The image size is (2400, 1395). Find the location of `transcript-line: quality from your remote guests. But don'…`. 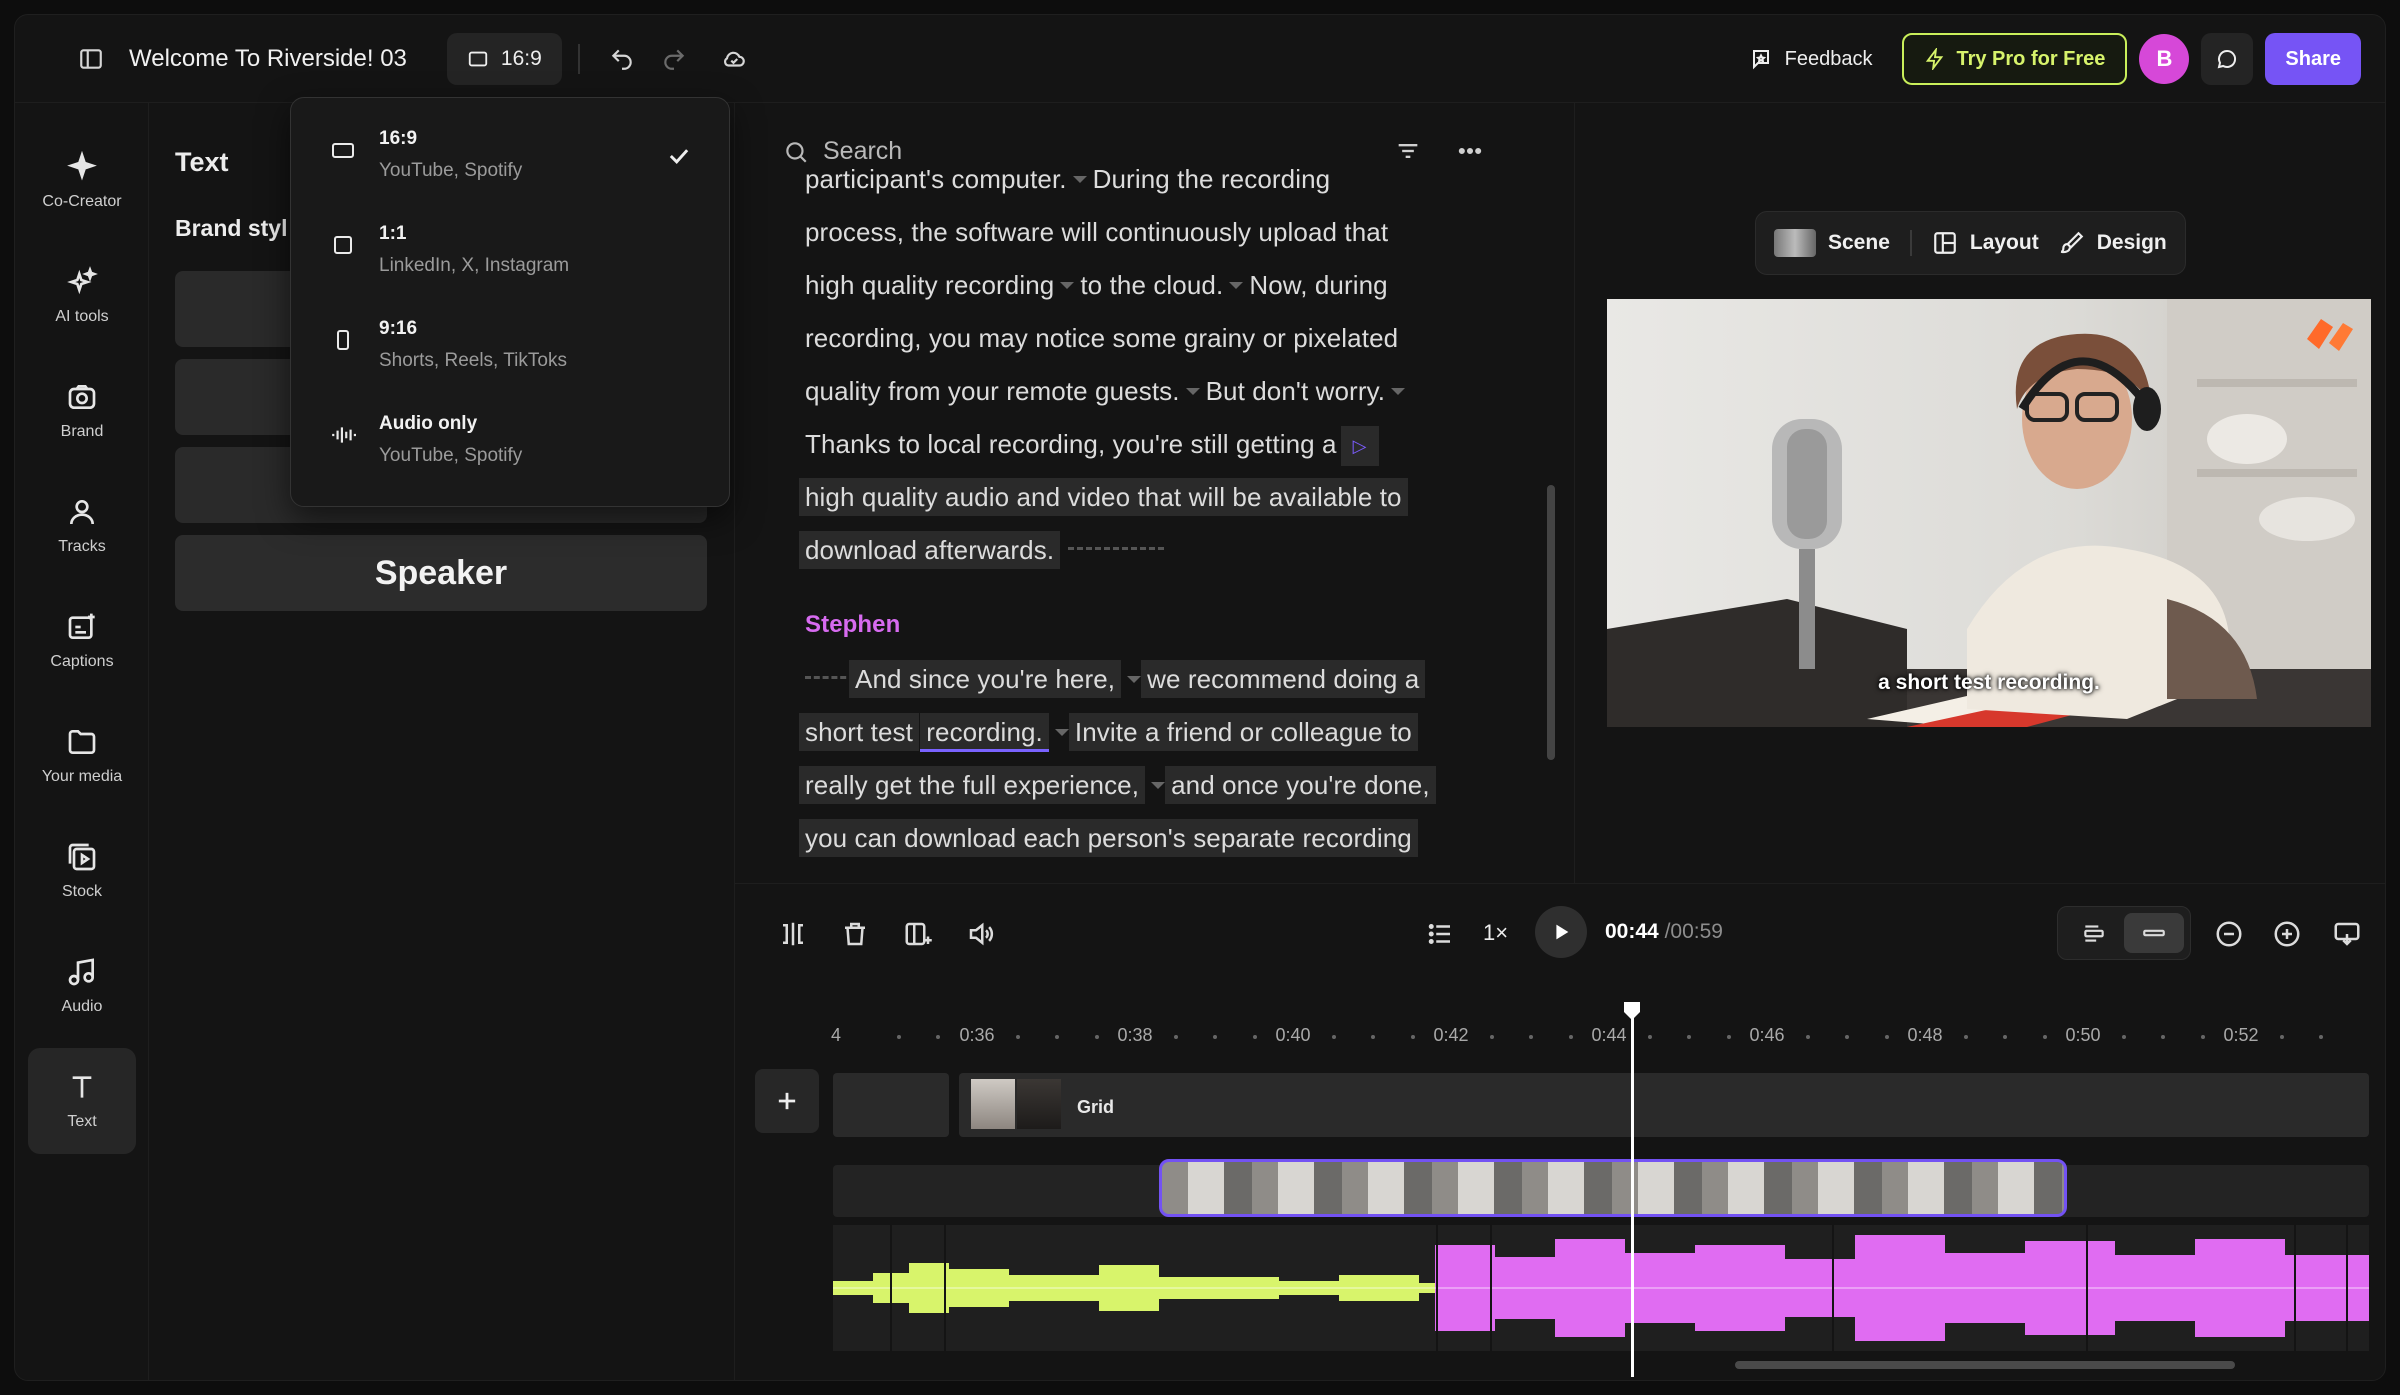

transcript-line: quality from your remote guests. But don'… is located at coordinates (1135, 391).